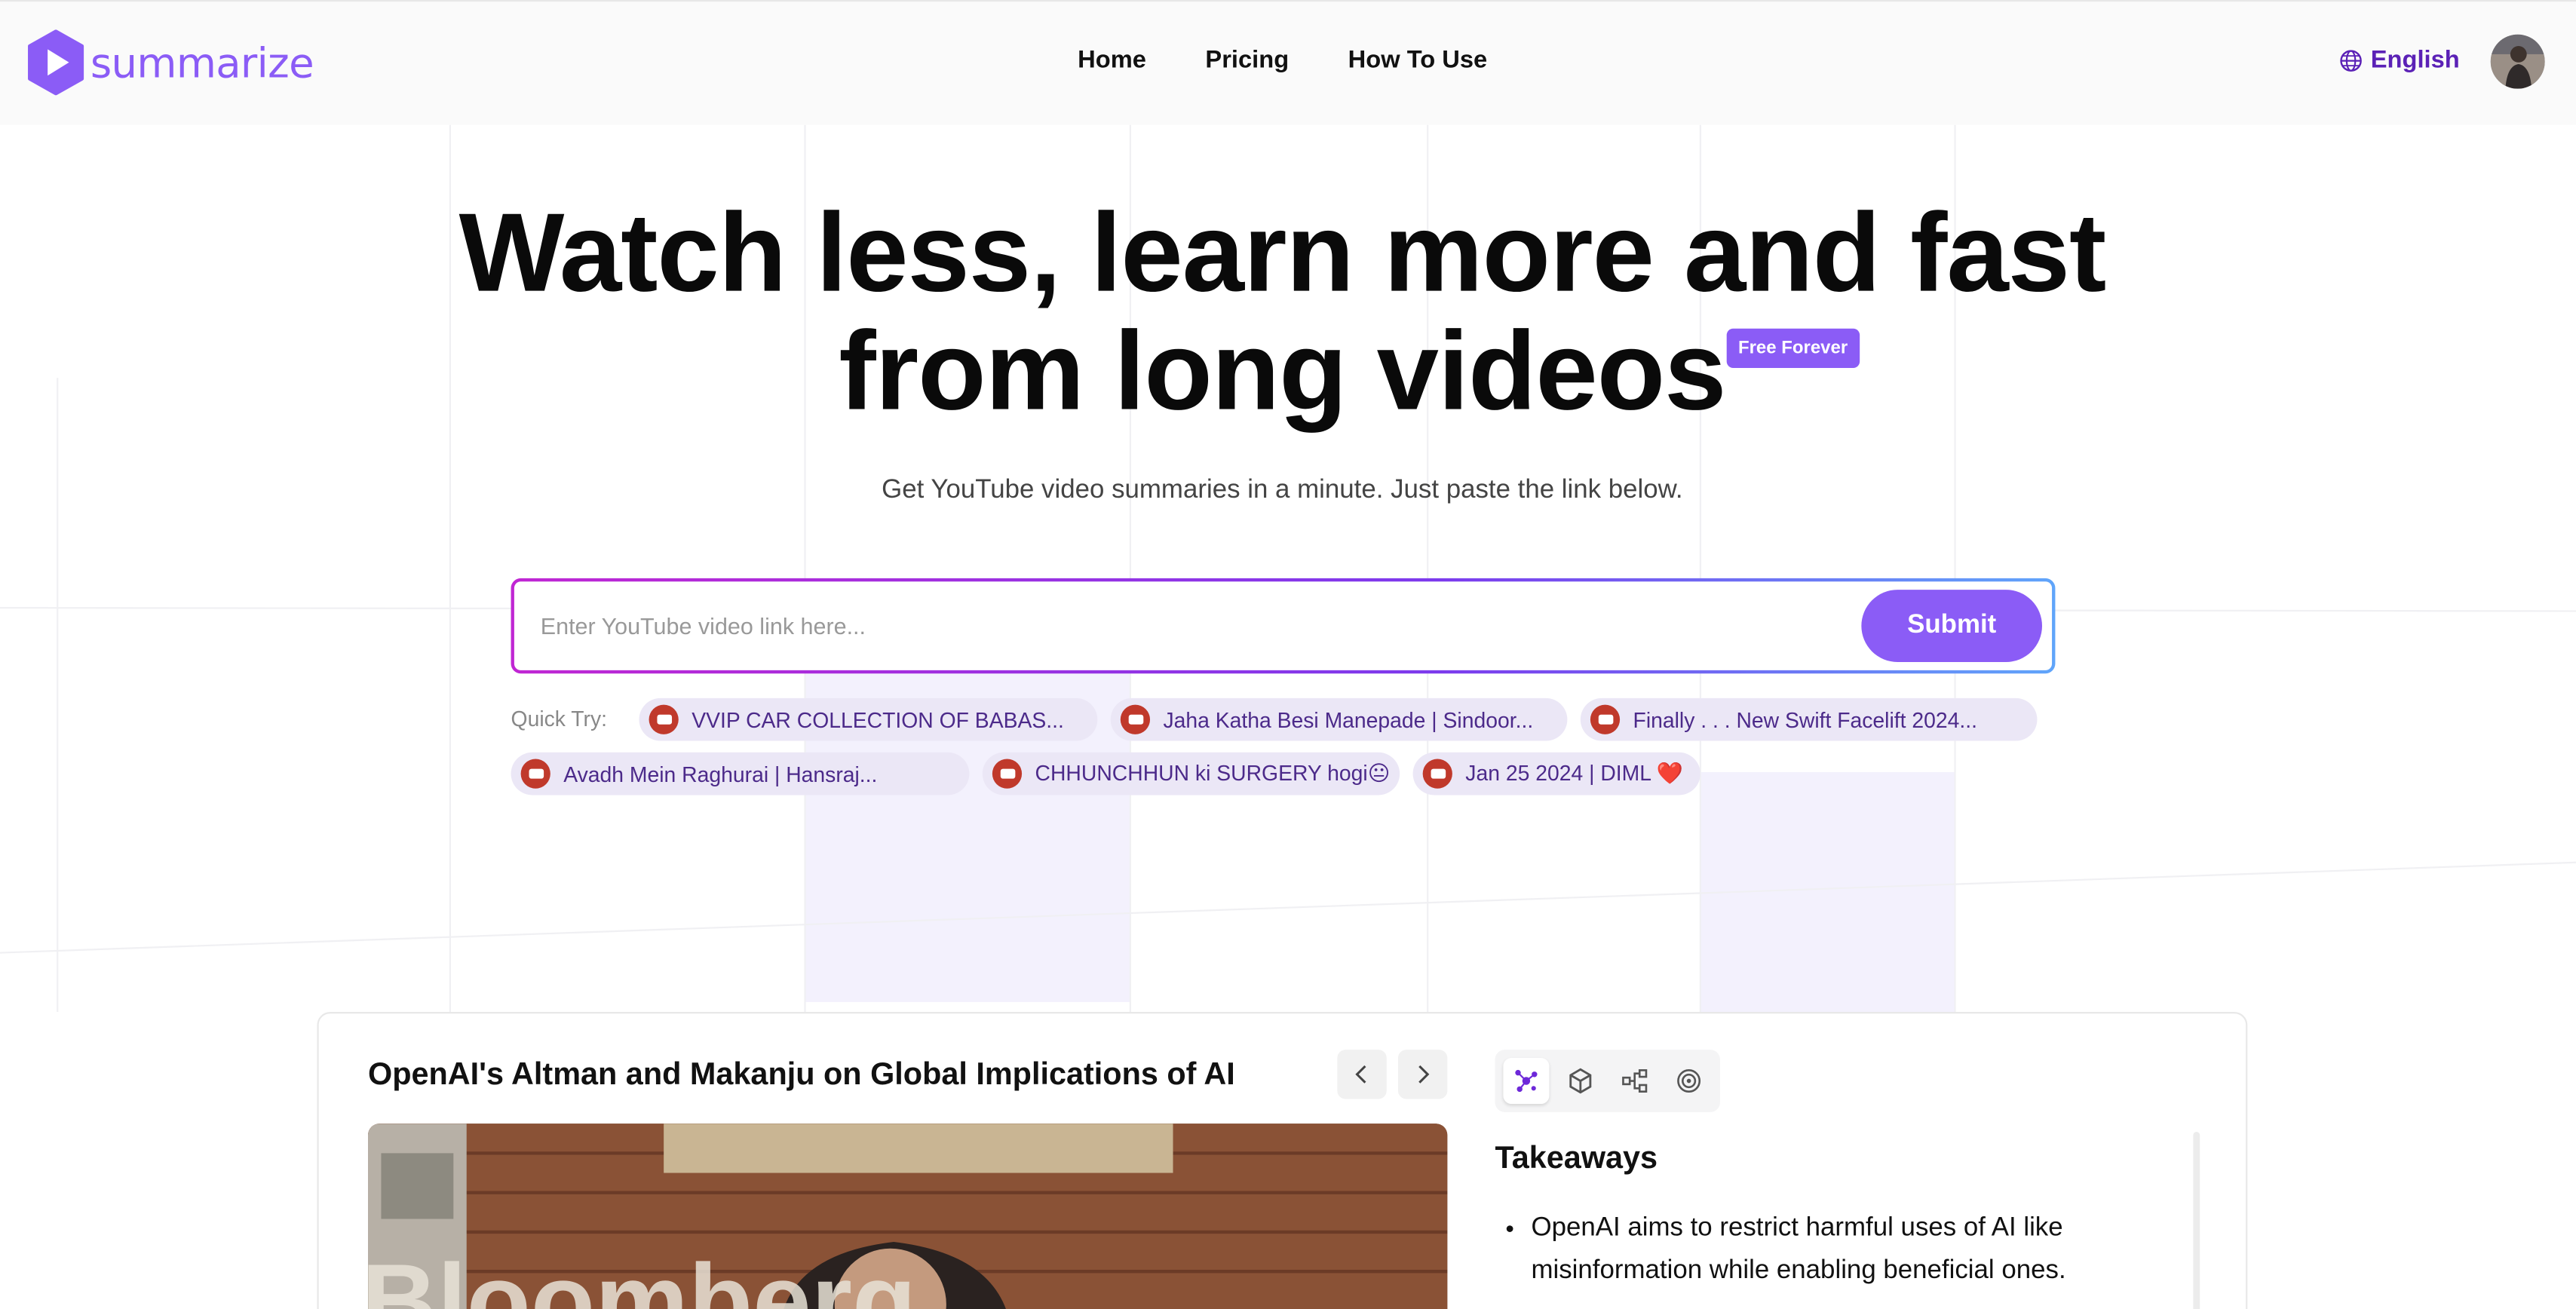 Image resolution: width=2576 pixels, height=1309 pixels. Describe the element at coordinates (1282, 253) in the screenshot. I see `hero-title-line-1: Watch less, learn more and fast` at that location.